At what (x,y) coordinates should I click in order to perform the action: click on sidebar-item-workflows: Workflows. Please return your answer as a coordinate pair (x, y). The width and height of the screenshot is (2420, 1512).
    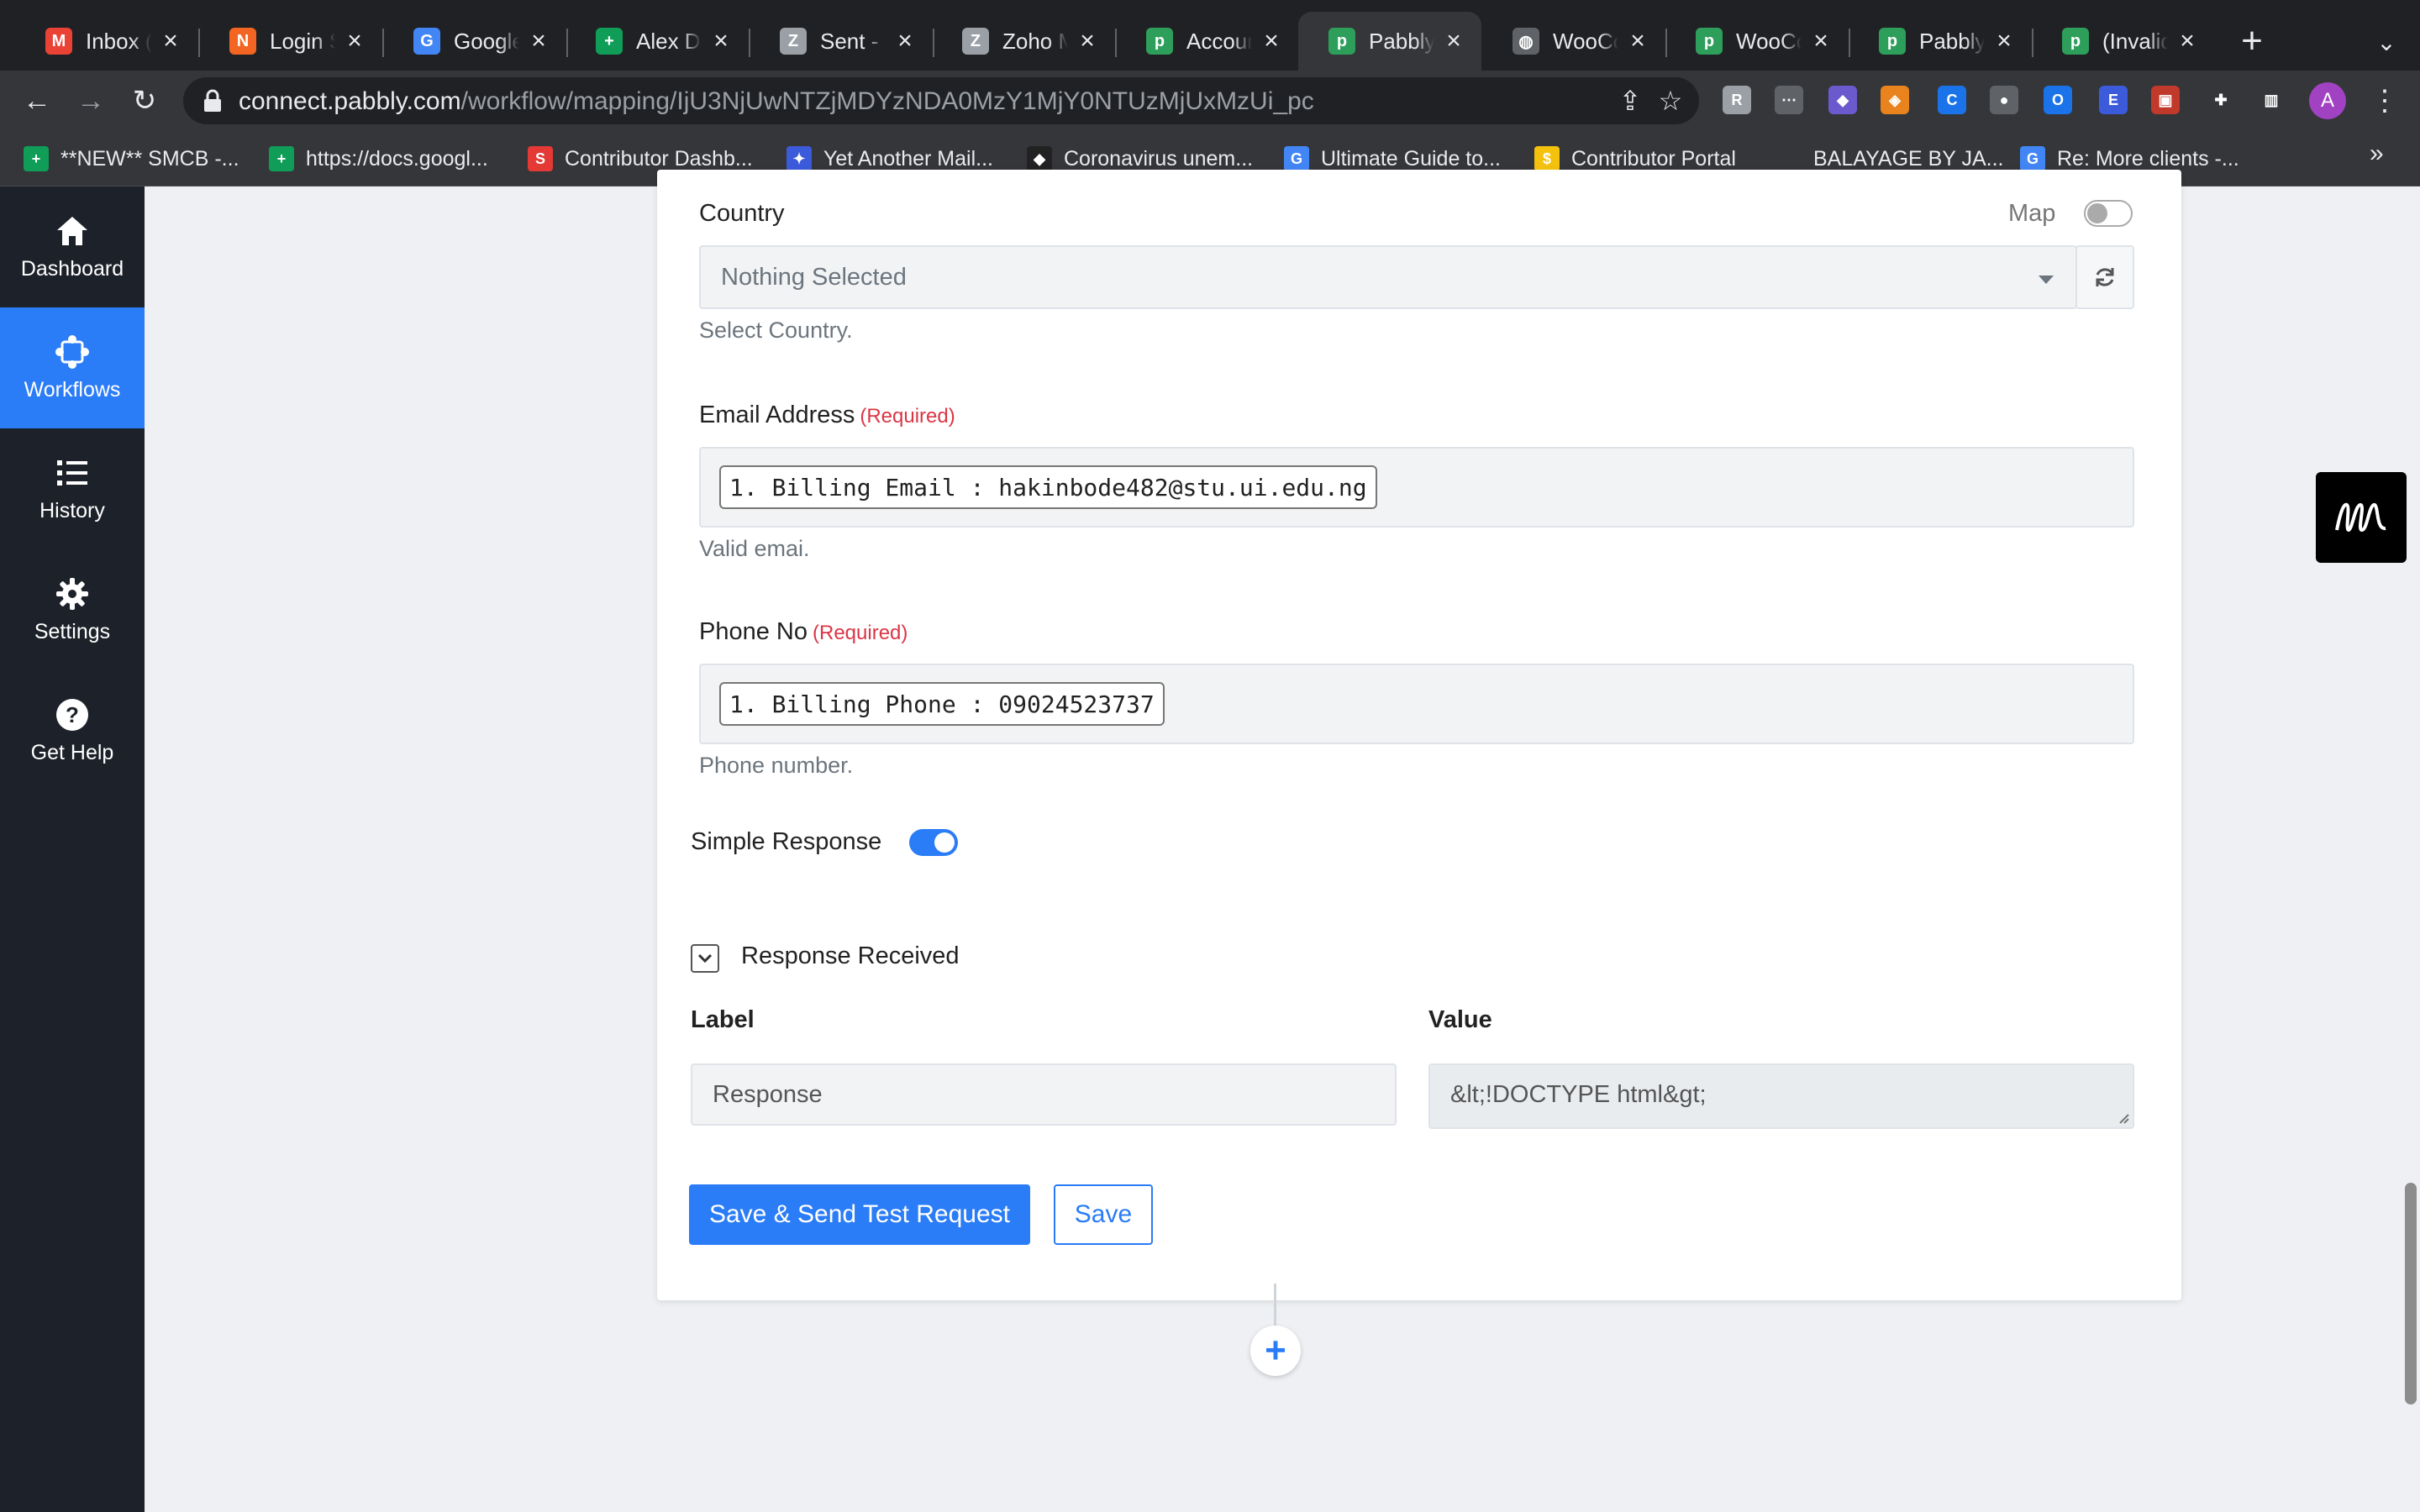
    Looking at the image, I should click on (73, 367).